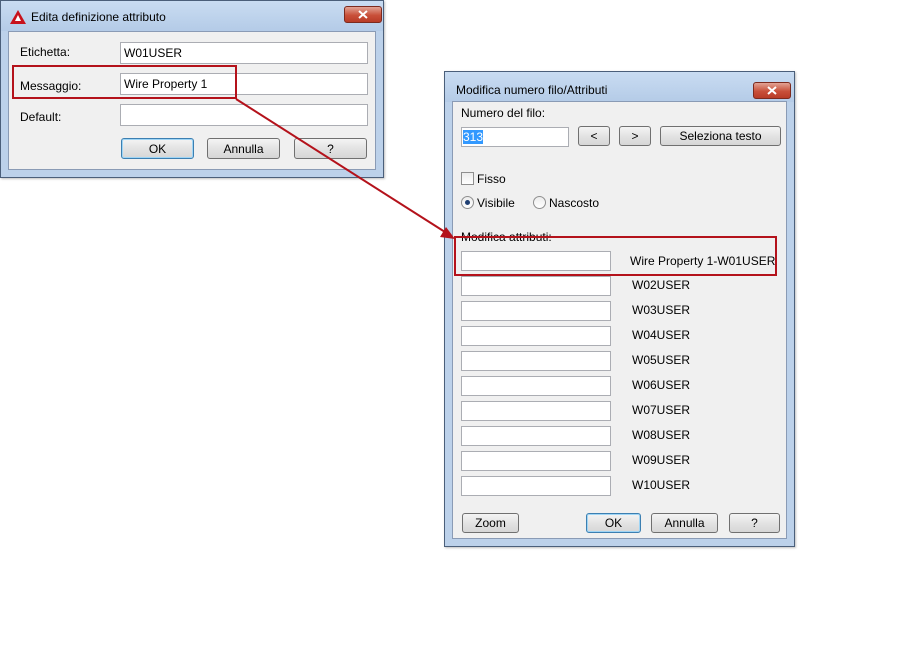 This screenshot has width=915, height=668. I want to click on attribute-name-10: W10USER, so click(661, 485).